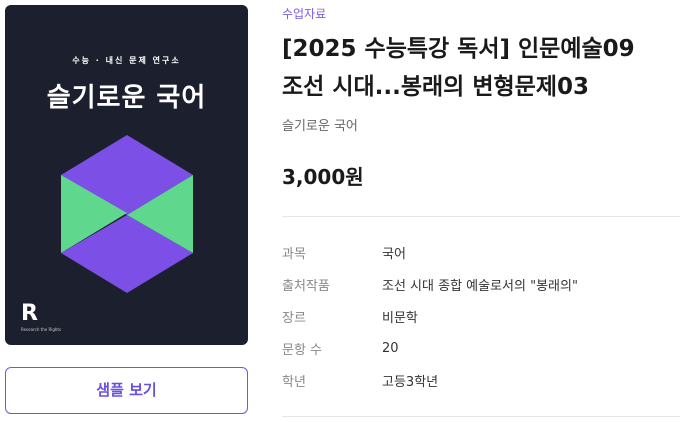  Describe the element at coordinates (320, 124) in the screenshot. I see `author-name: 슬기로운 국어` at that location.